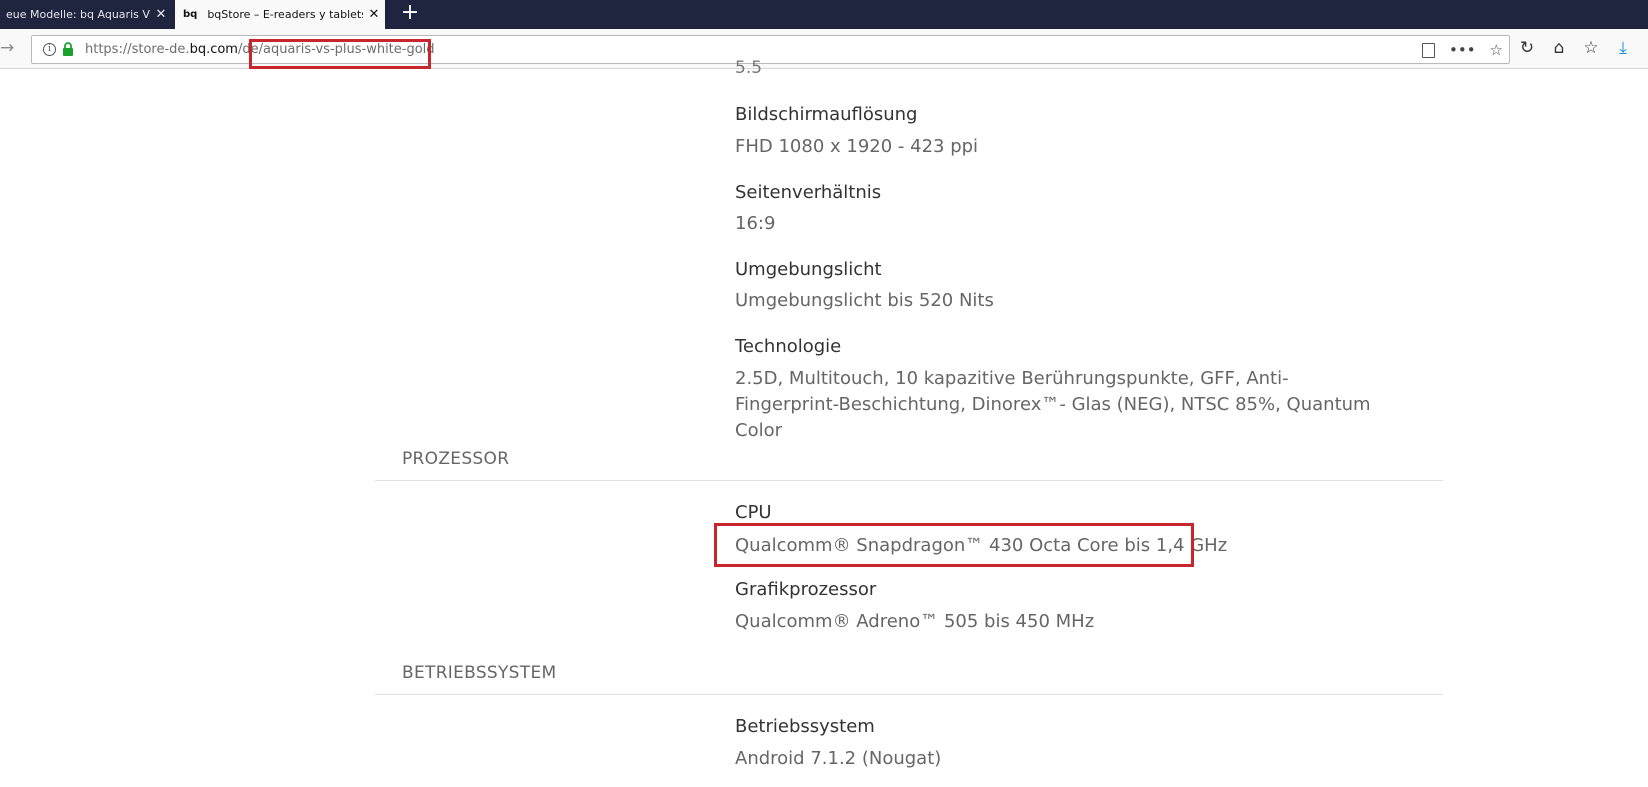 Image resolution: width=1648 pixels, height=787 pixels. What do you see at coordinates (857, 146) in the screenshot?
I see `spec-value-resolution: FHD 1080 x 1920 - 423 ppi` at bounding box center [857, 146].